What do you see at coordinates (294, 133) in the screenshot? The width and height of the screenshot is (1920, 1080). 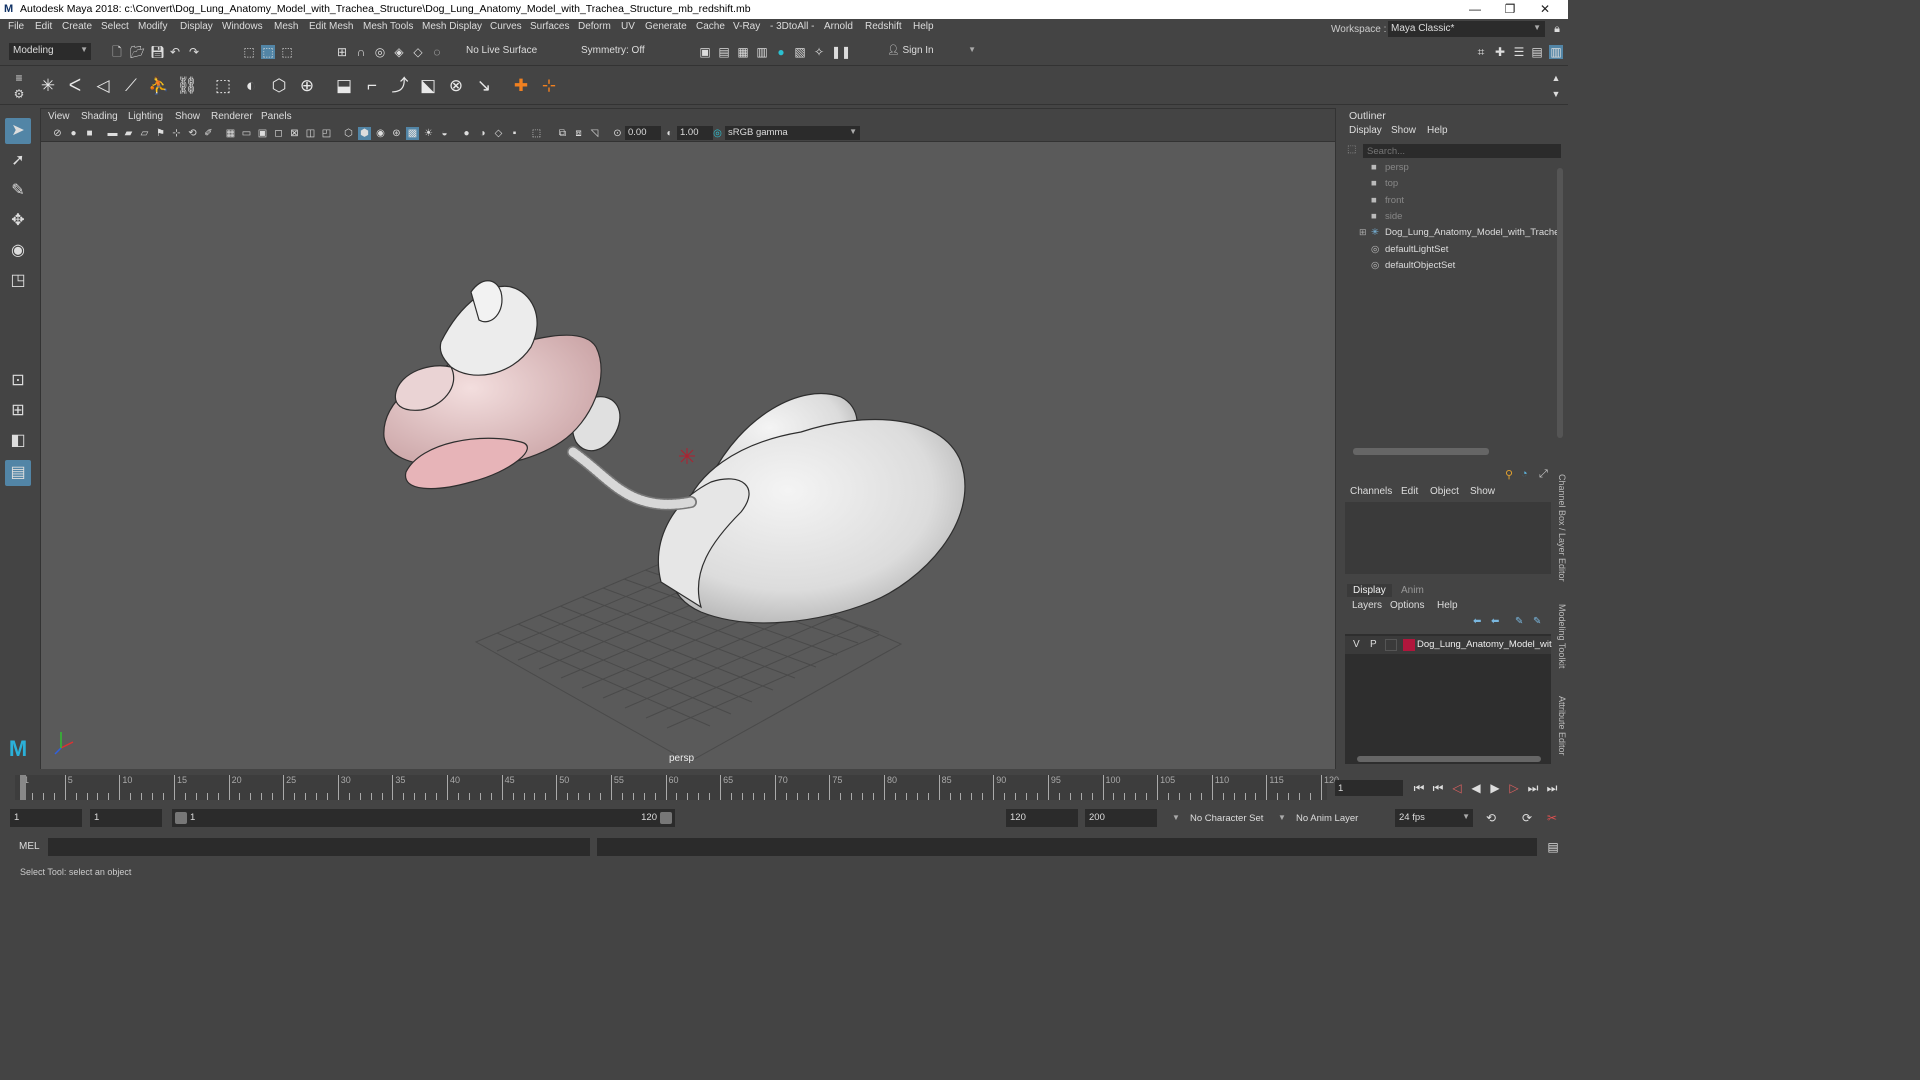 I see `gate-mask-icon: ⊠` at bounding box center [294, 133].